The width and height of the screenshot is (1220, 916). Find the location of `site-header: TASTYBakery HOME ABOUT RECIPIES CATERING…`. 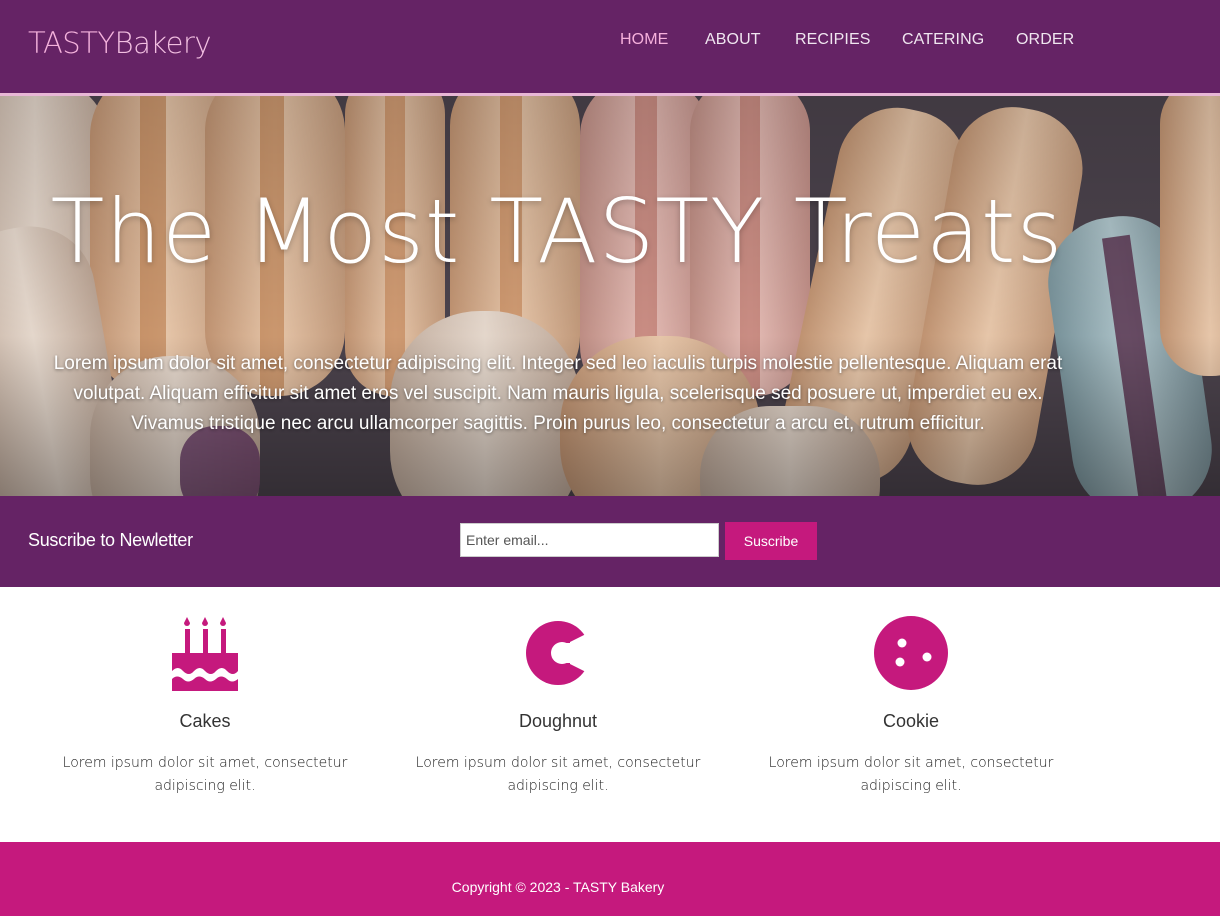

site-header: TASTYBakery HOME ABOUT RECIPIES CATERING… is located at coordinates (610, 48).